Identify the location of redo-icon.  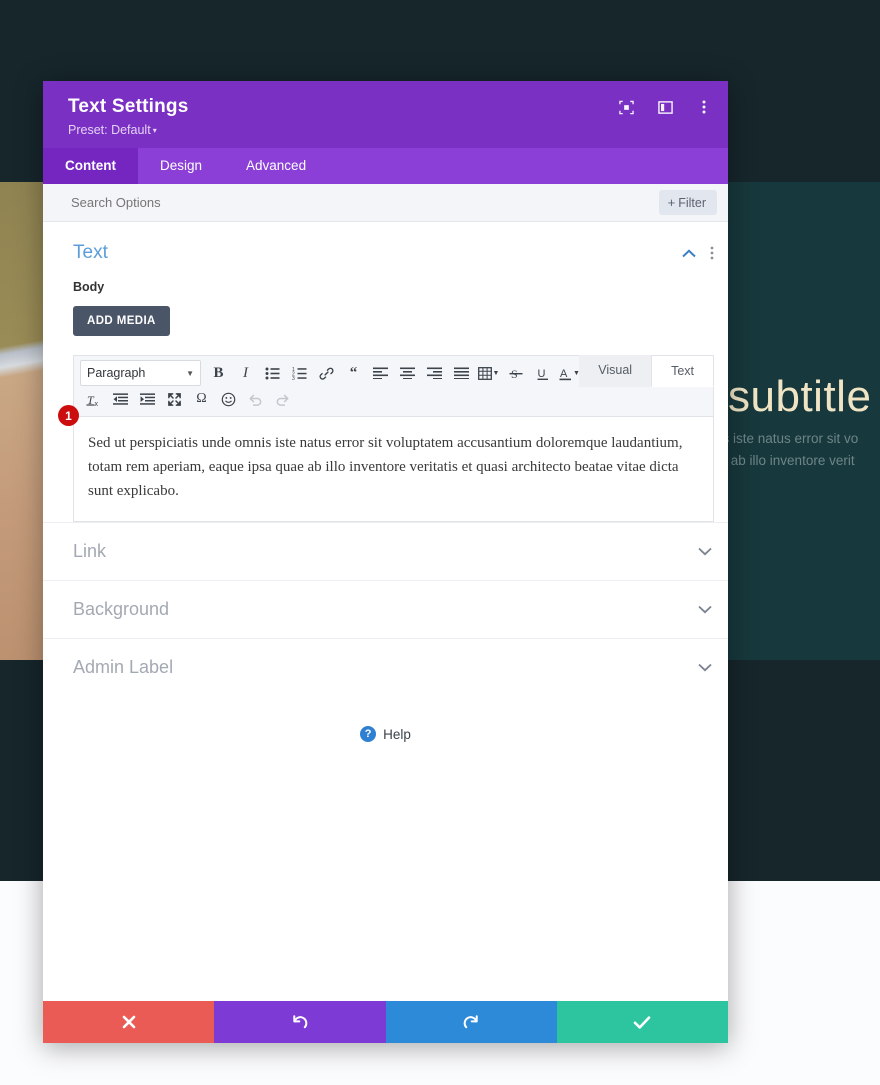
(282, 399).